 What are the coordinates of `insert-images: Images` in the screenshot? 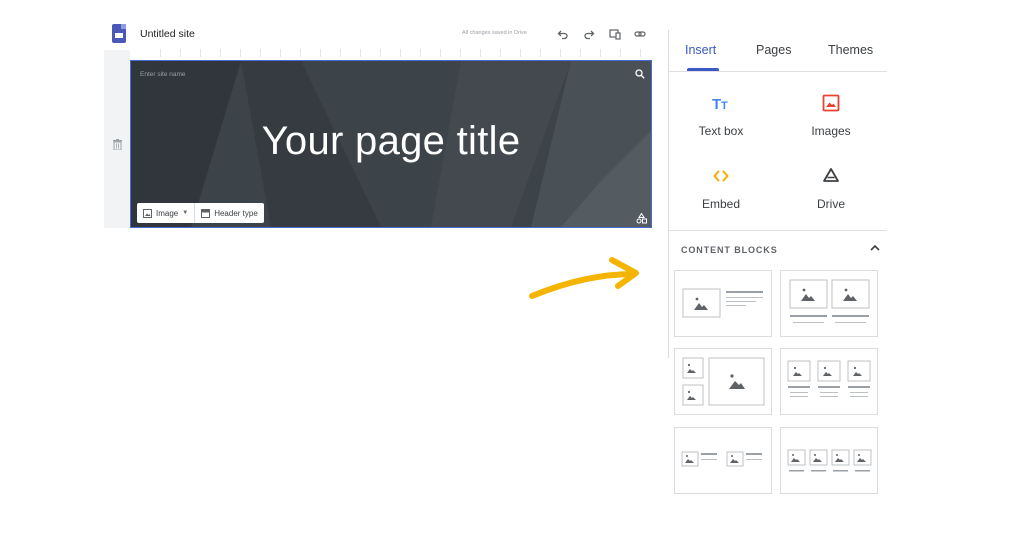 It's located at (831, 128).